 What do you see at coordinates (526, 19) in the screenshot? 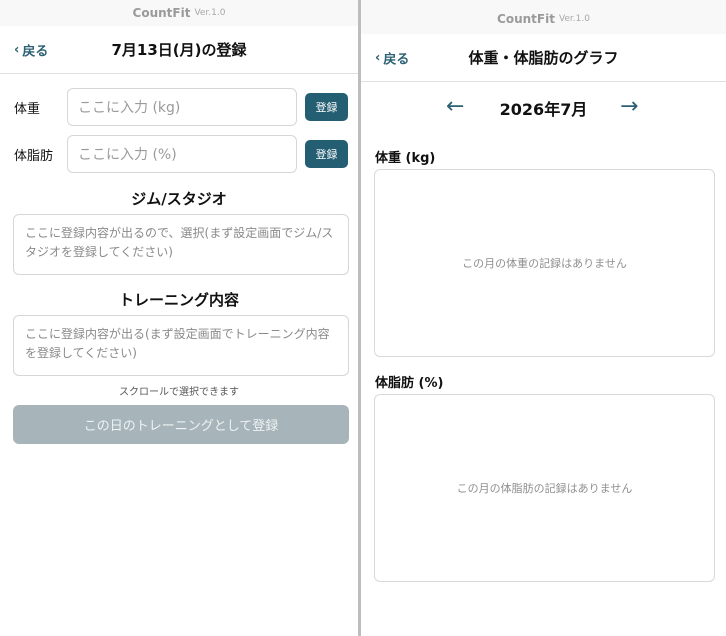
I see `app-brand-right: CountFit` at bounding box center [526, 19].